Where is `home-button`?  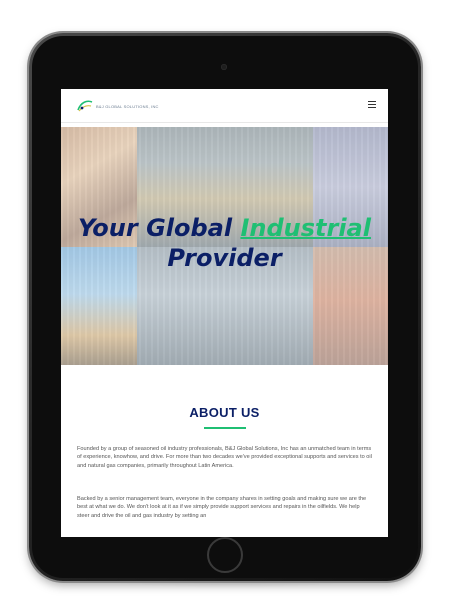
home-button is located at coordinates (225, 555).